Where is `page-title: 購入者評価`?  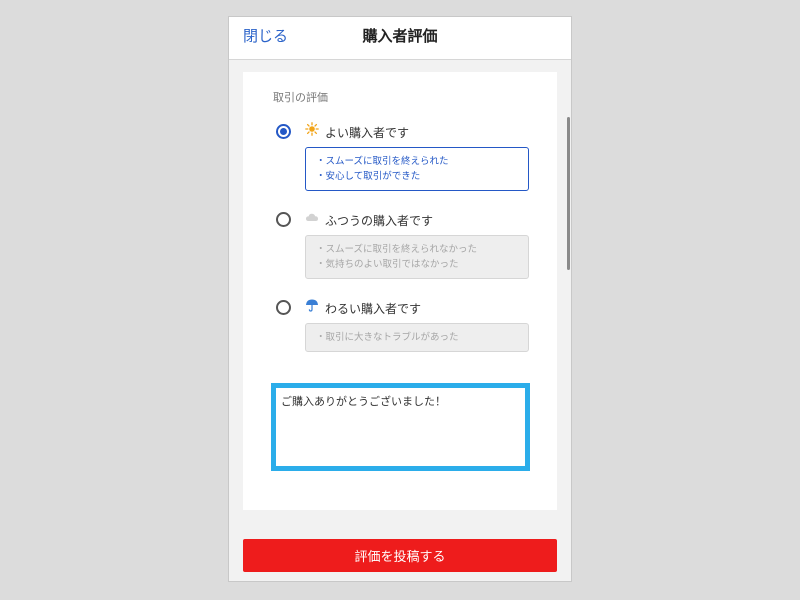 page-title: 購入者評価 is located at coordinates (400, 36).